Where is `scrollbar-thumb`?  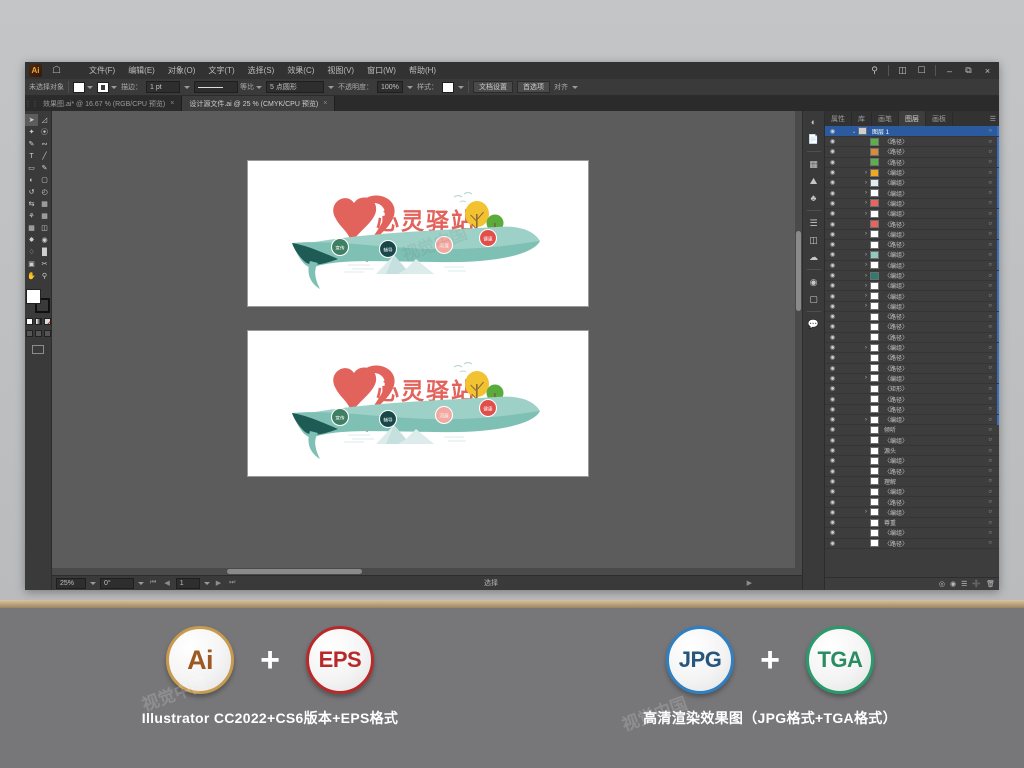
scrollbar-thumb is located at coordinates (798, 271).